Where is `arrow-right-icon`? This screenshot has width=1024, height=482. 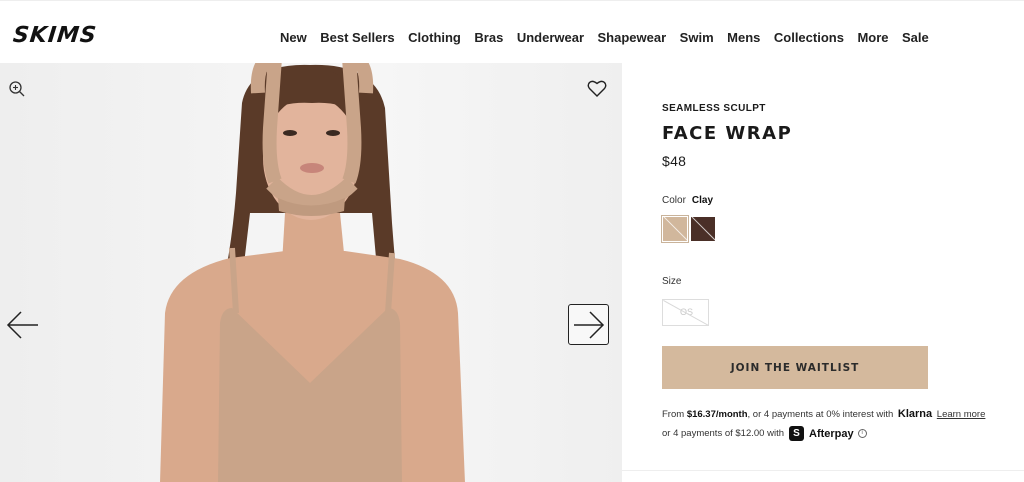
arrow-right-icon is located at coordinates (589, 325).